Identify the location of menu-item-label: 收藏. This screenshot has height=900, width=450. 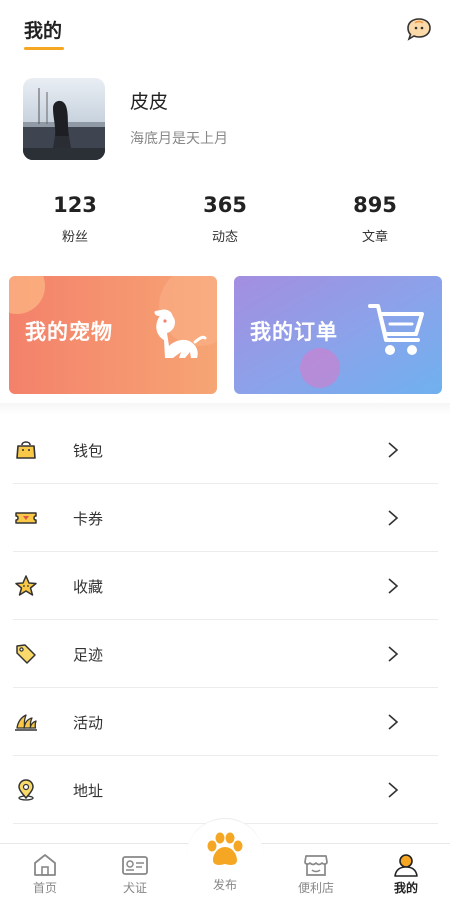
(88, 587).